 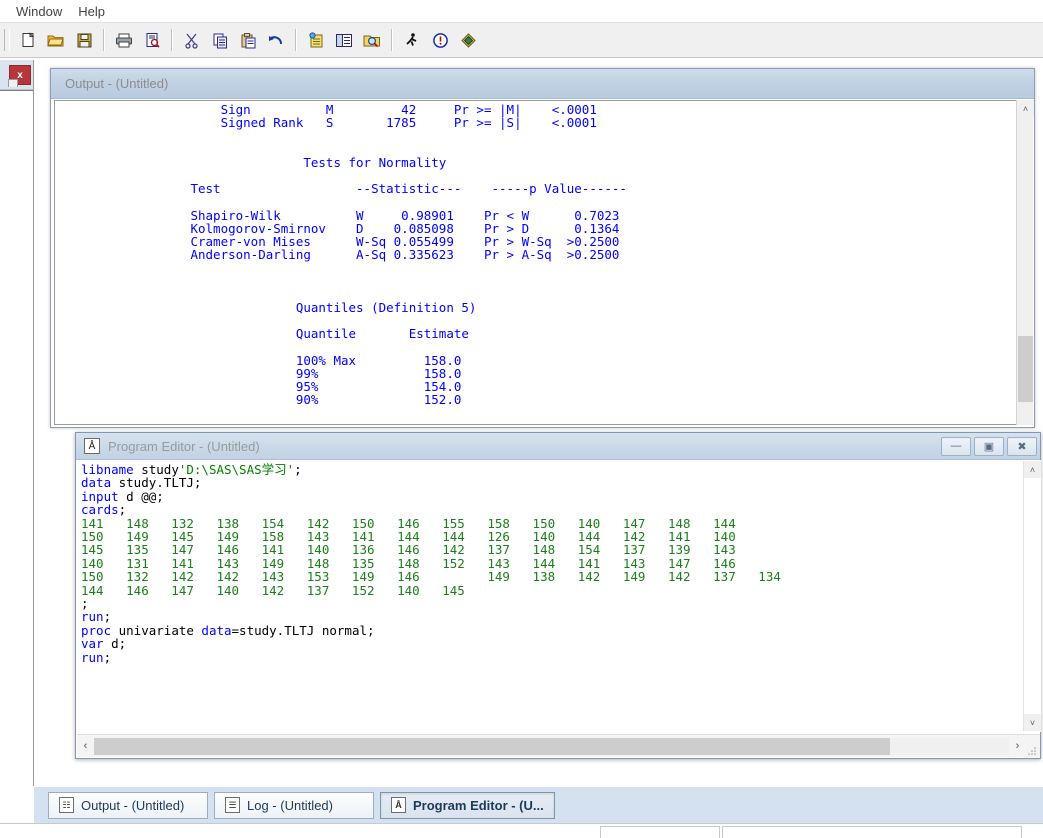 What do you see at coordinates (521, 830) in the screenshot?
I see `status-bar` at bounding box center [521, 830].